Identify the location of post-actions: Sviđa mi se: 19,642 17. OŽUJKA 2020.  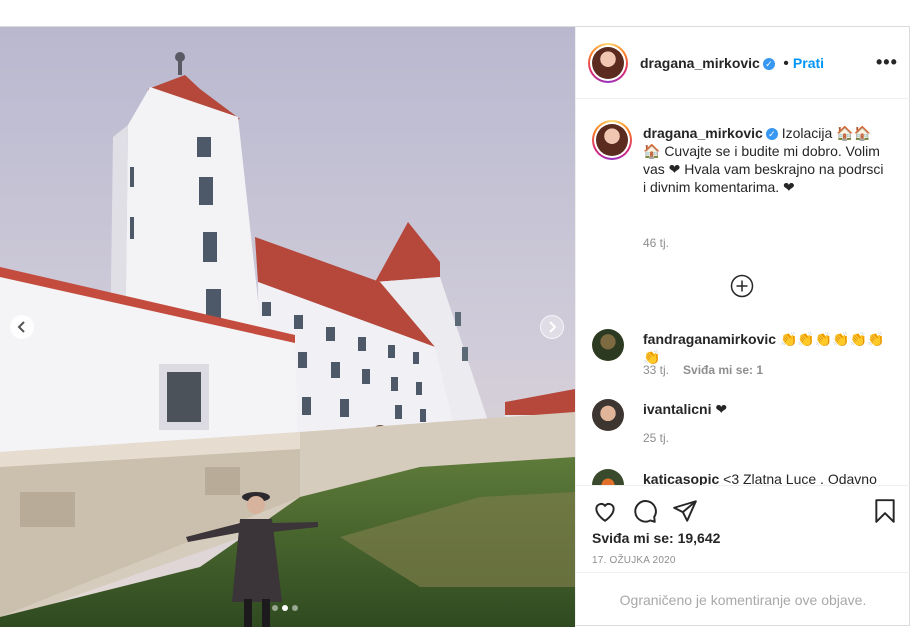
(743, 535).